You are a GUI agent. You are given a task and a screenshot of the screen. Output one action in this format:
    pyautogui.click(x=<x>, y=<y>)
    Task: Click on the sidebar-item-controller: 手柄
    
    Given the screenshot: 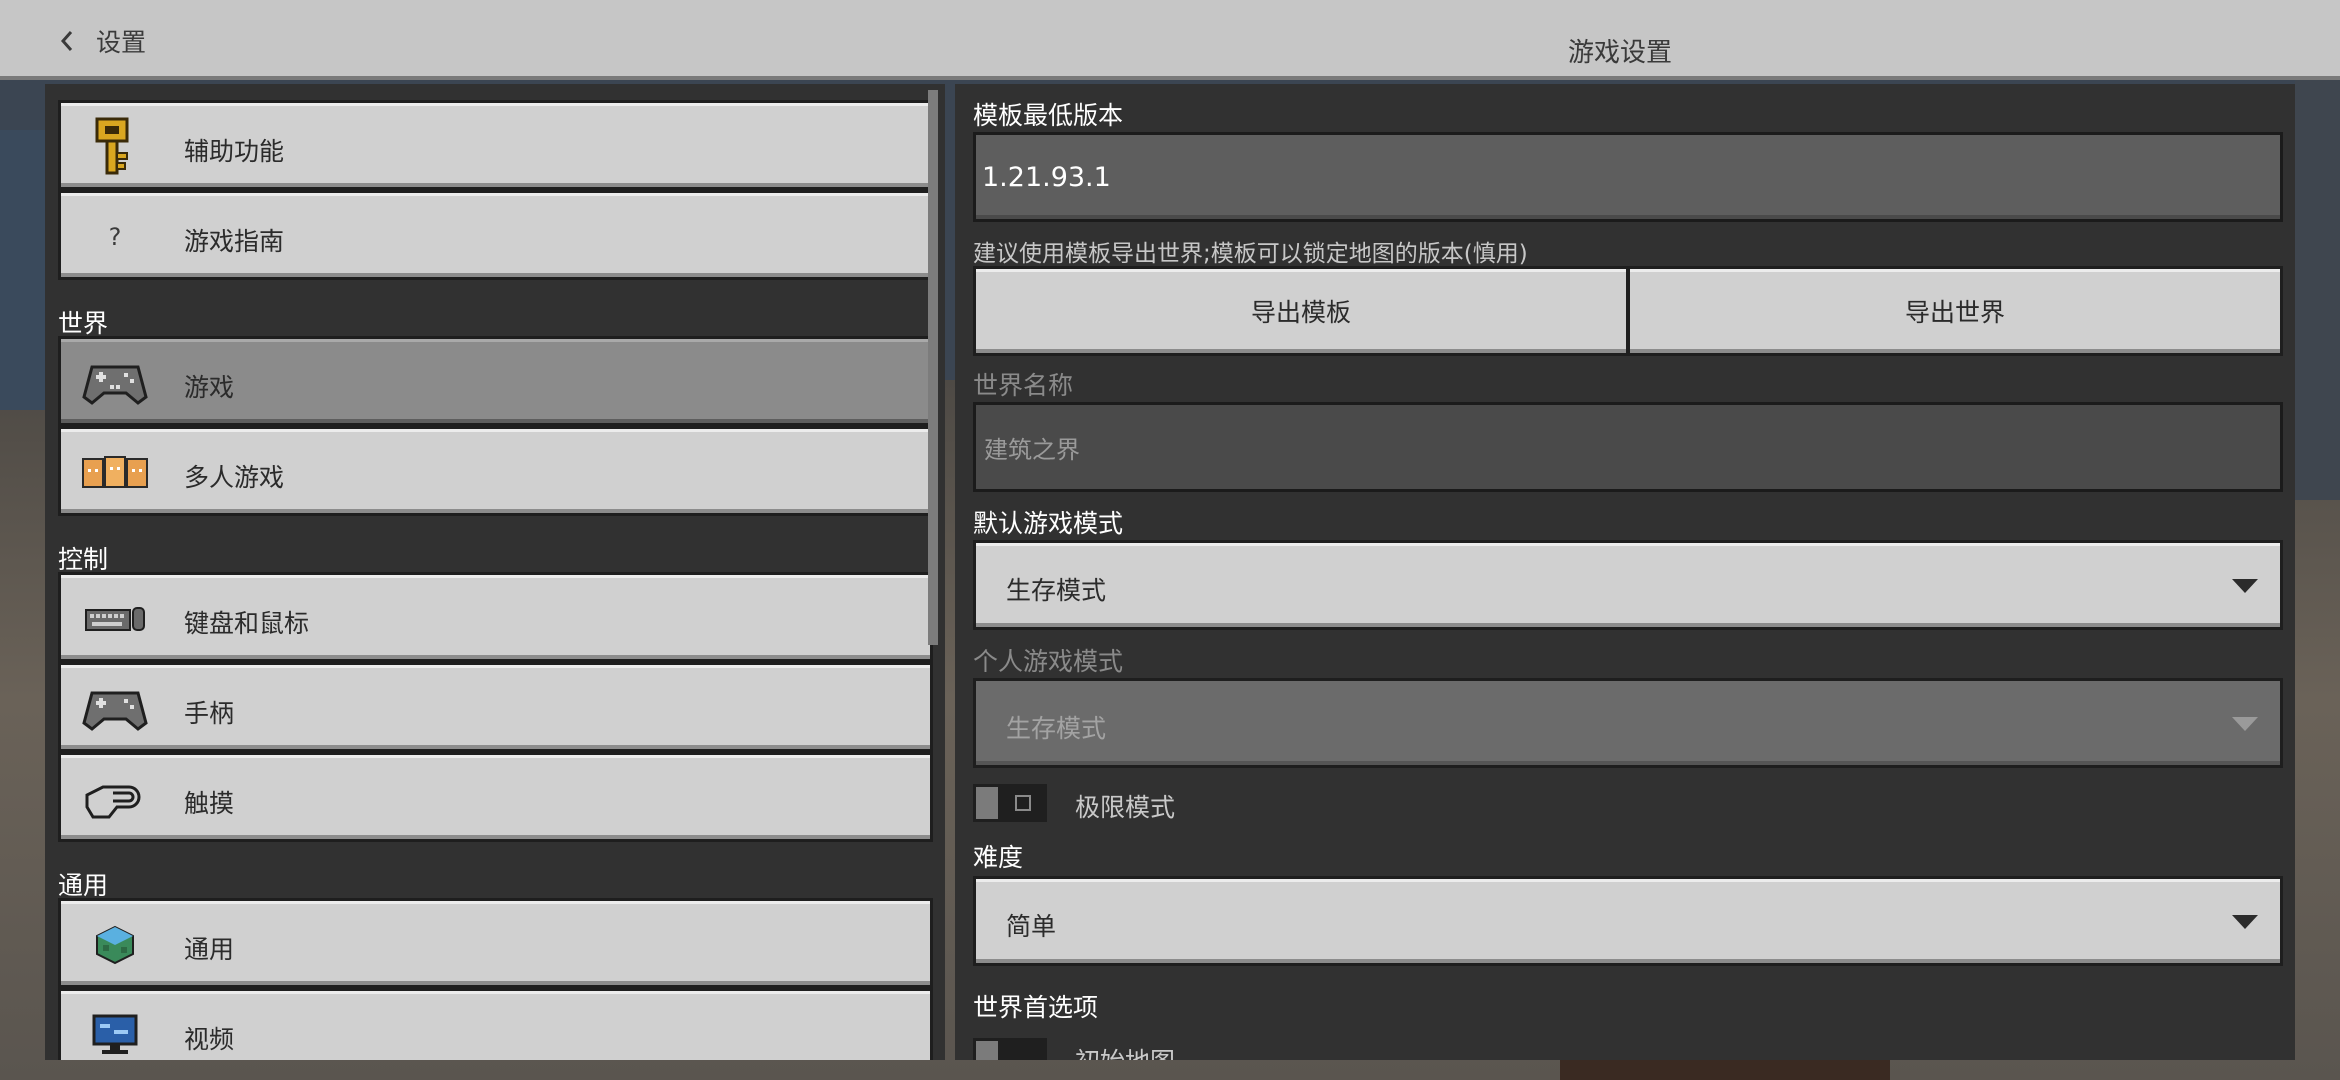 What is the action you would take?
    pyautogui.click(x=495, y=707)
    